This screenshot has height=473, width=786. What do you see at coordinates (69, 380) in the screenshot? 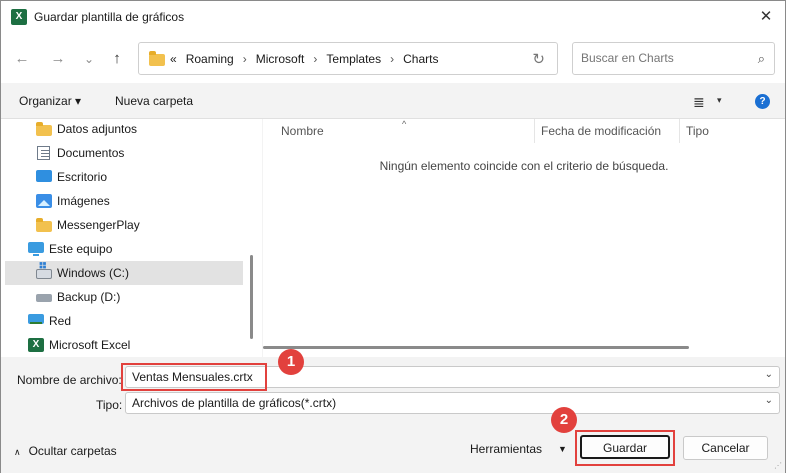
I see `filename-label: Nombre de archivo:` at bounding box center [69, 380].